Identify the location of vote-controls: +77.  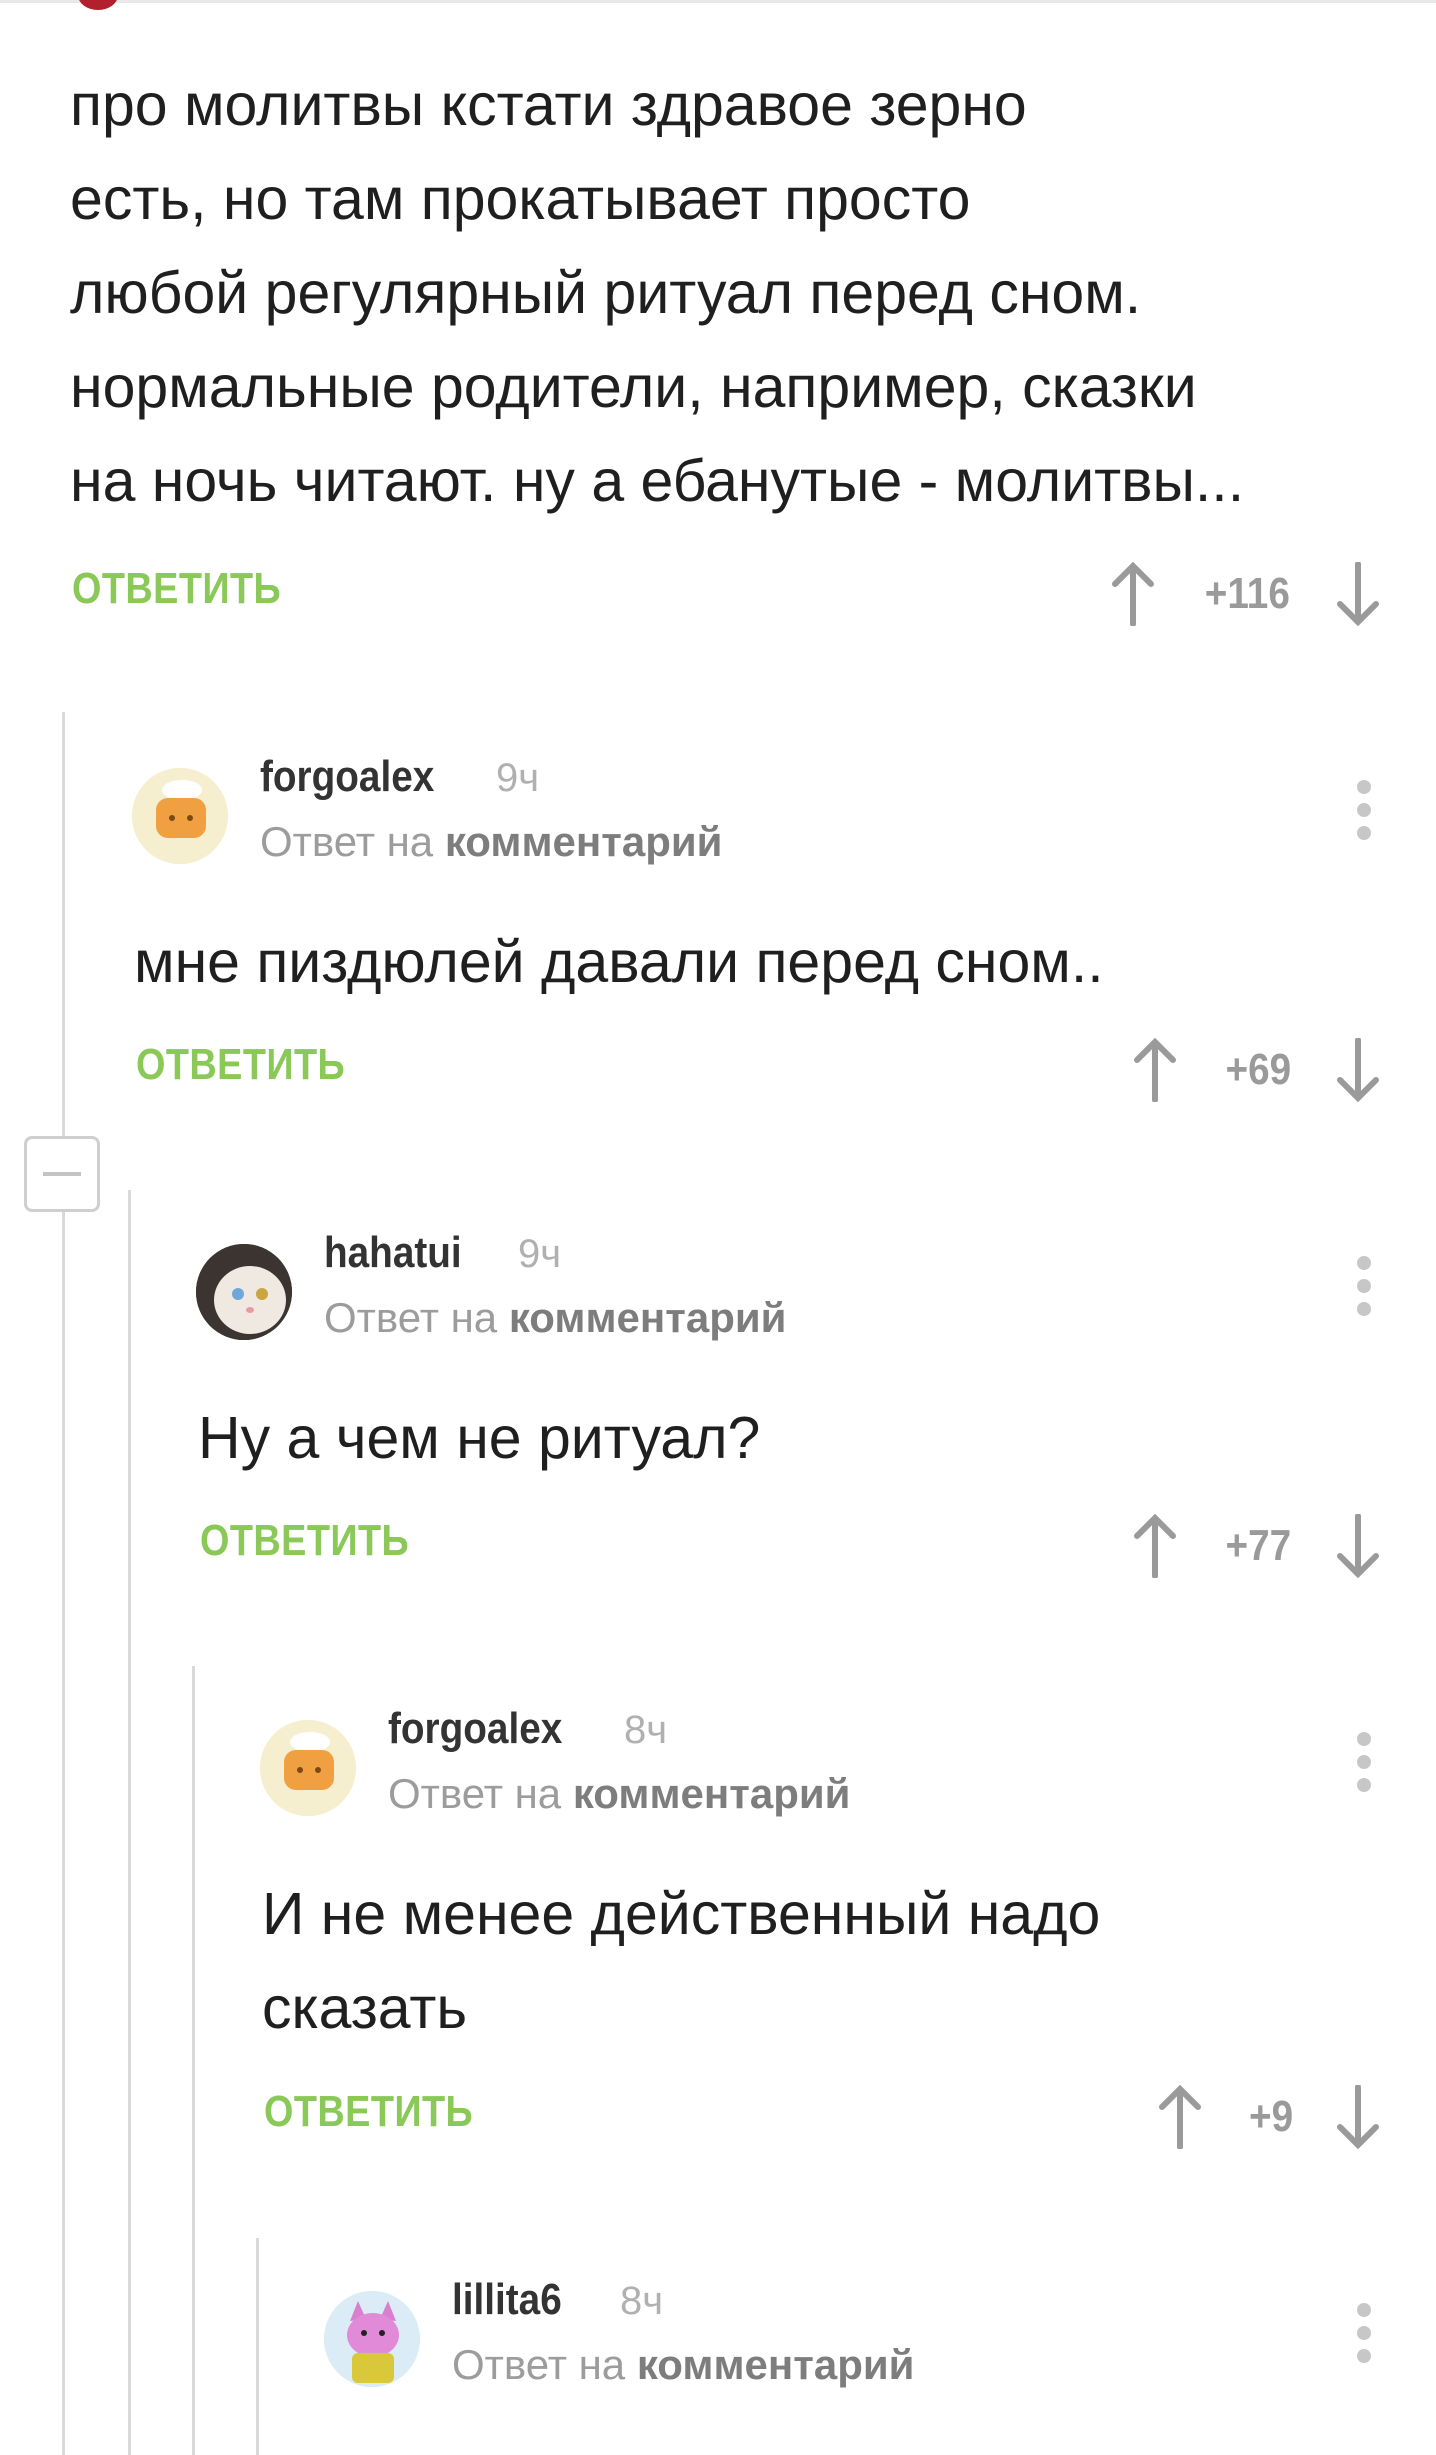
(1256, 1546).